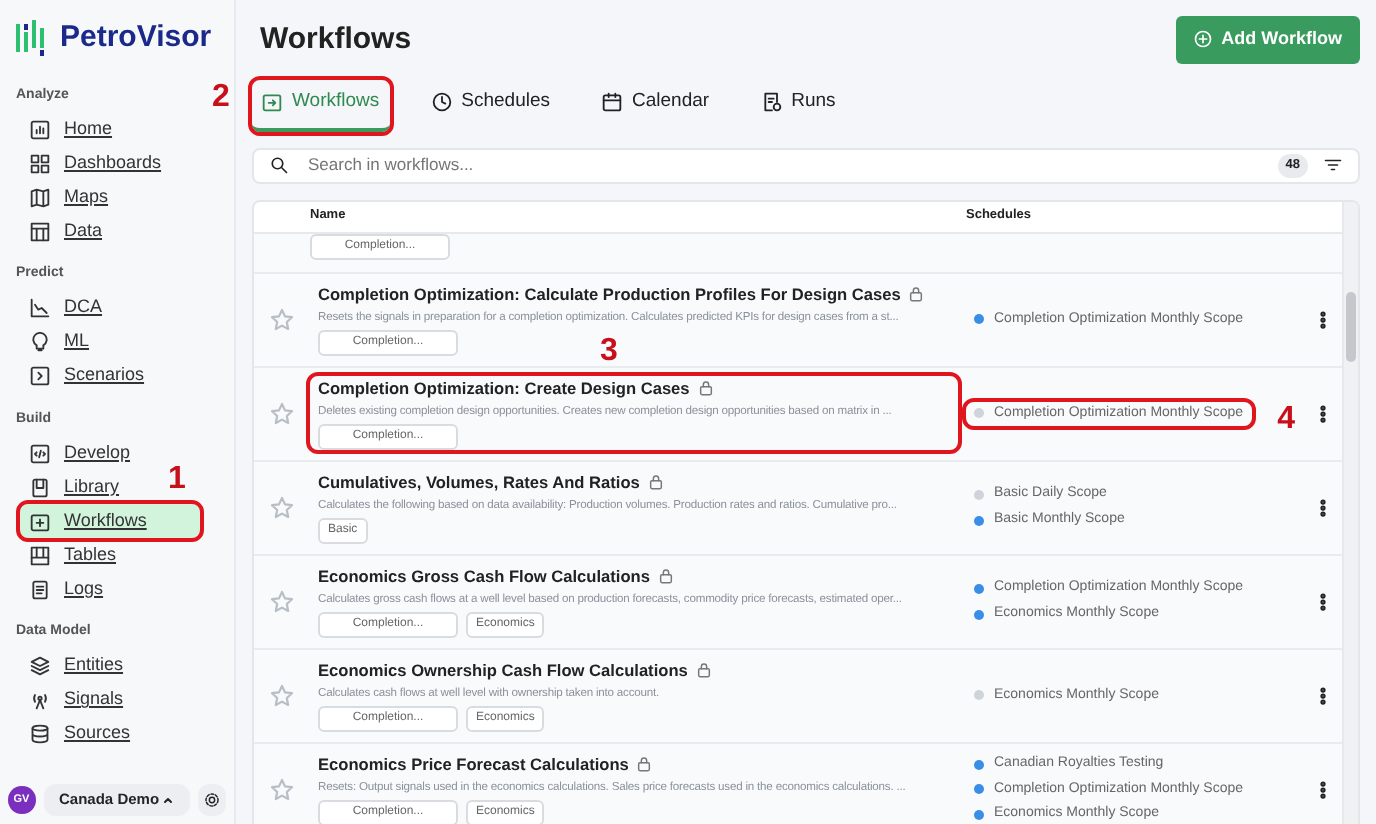 This screenshot has height=824, width=1376. I want to click on filter-icon, so click(1333, 165).